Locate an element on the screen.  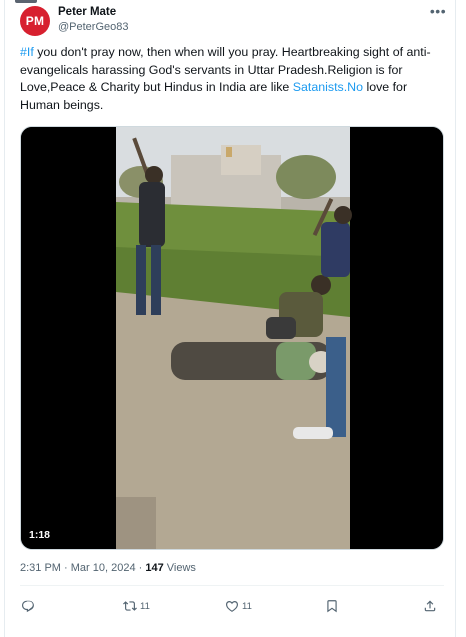
views-count: 147 is located at coordinates (154, 568).